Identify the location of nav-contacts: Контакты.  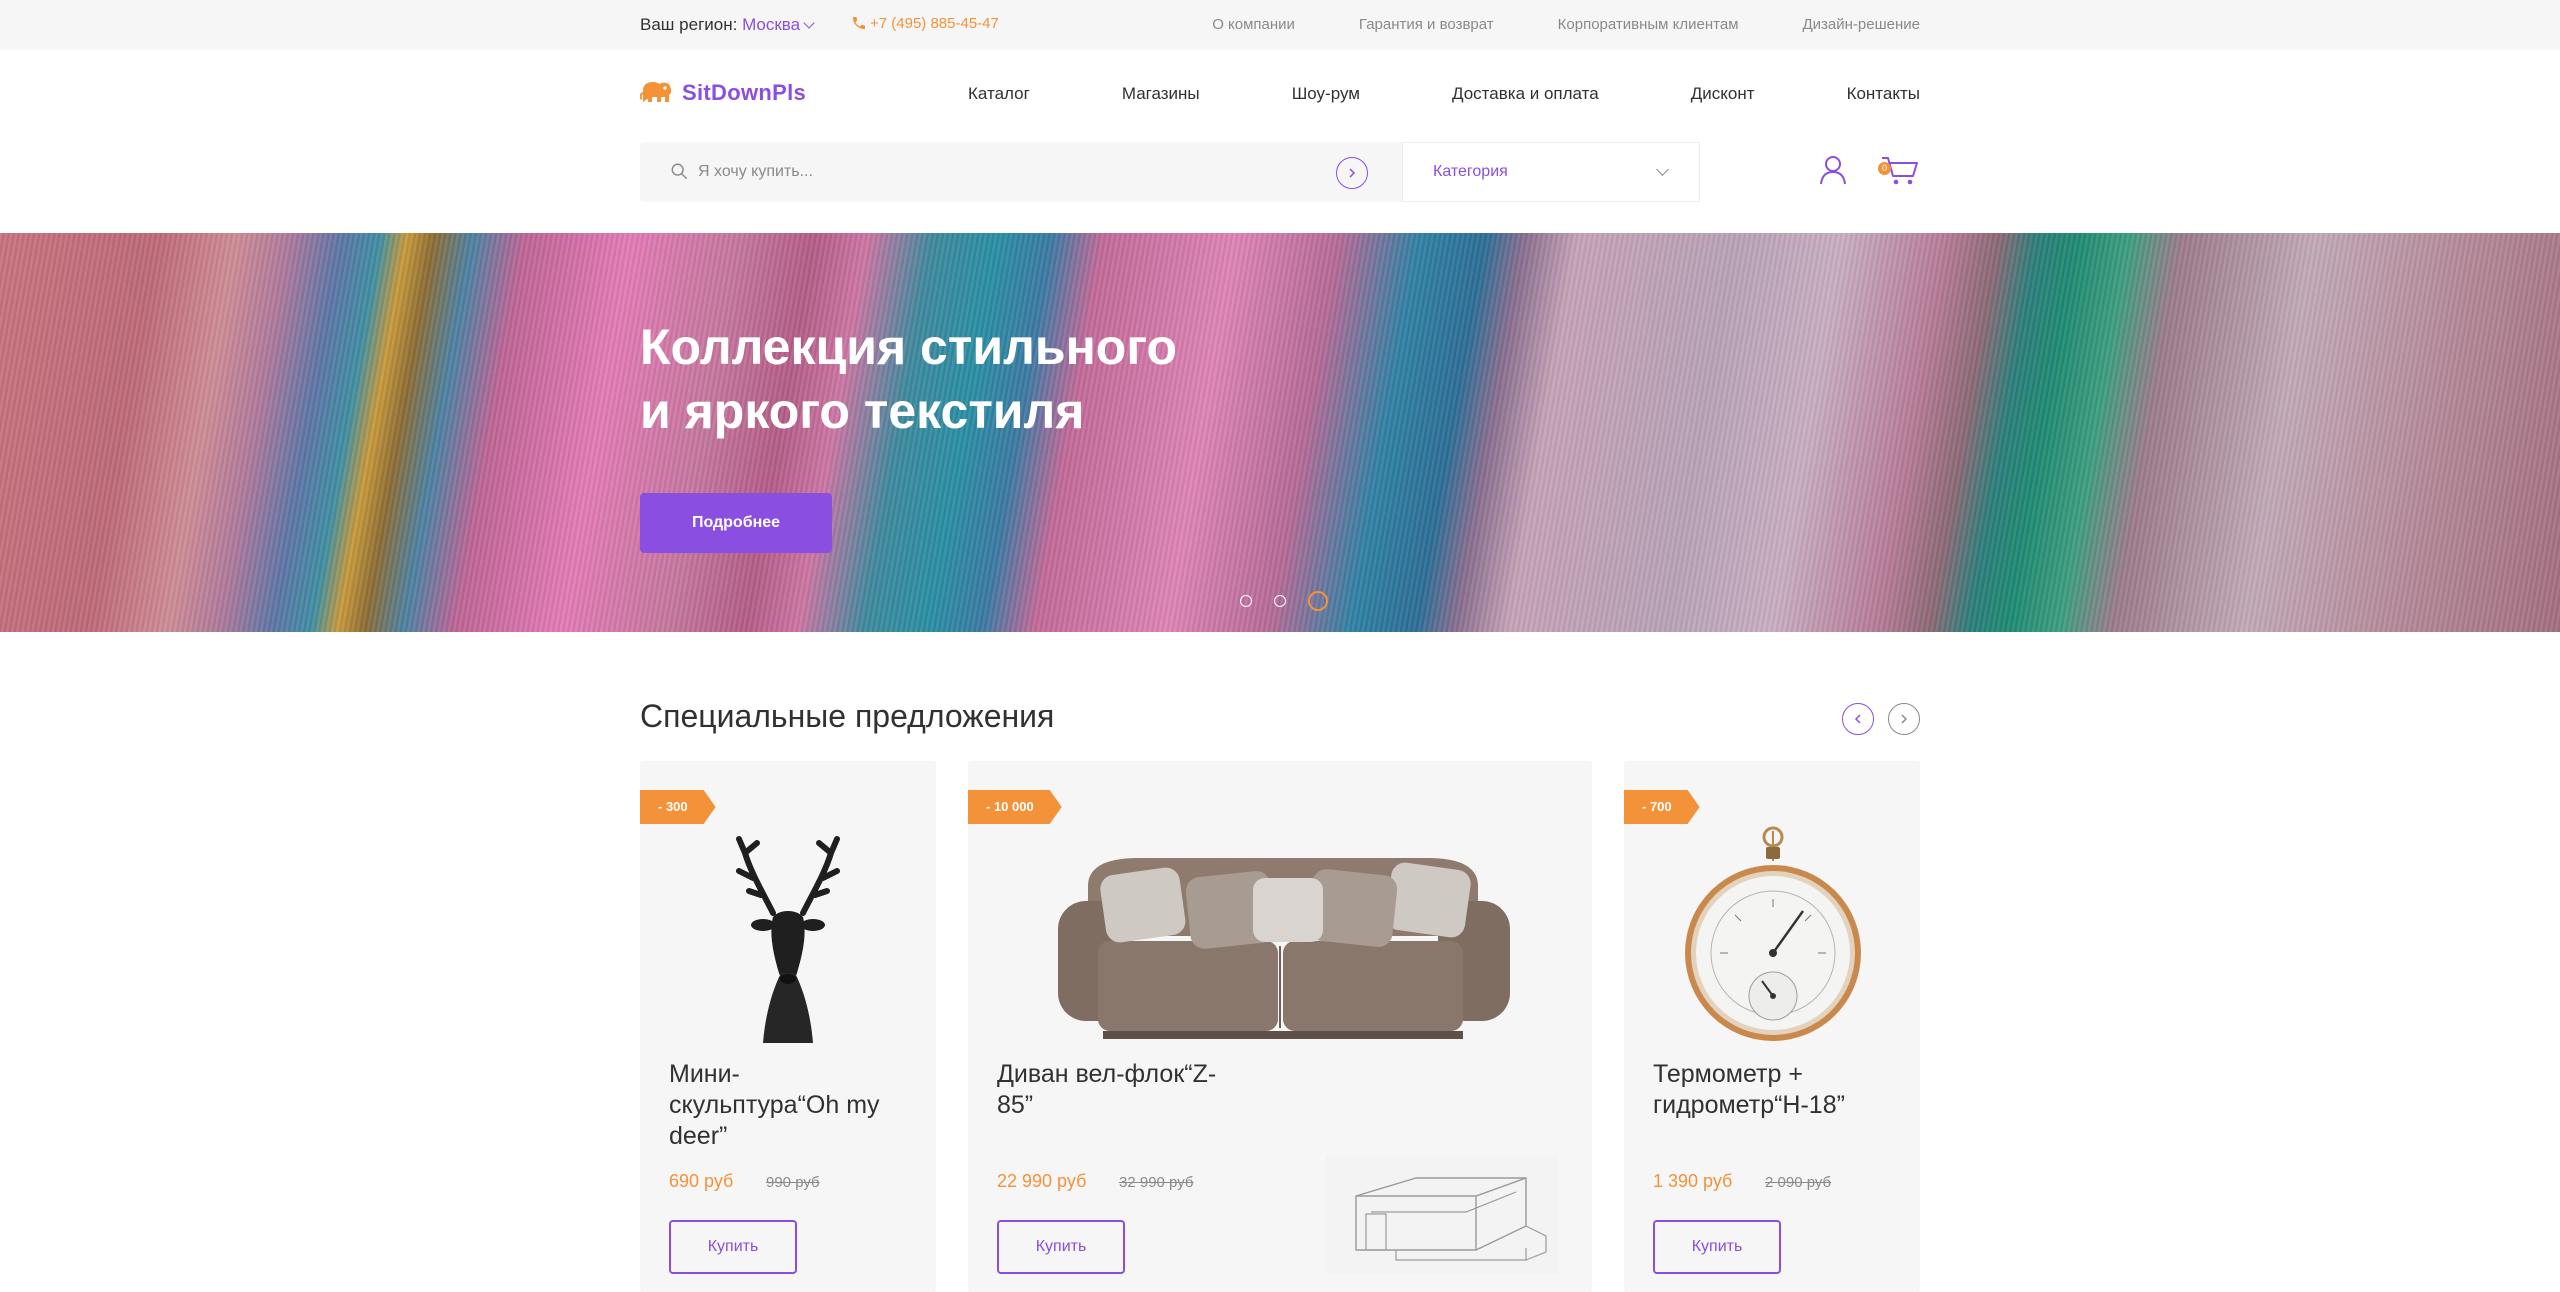
(1883, 94).